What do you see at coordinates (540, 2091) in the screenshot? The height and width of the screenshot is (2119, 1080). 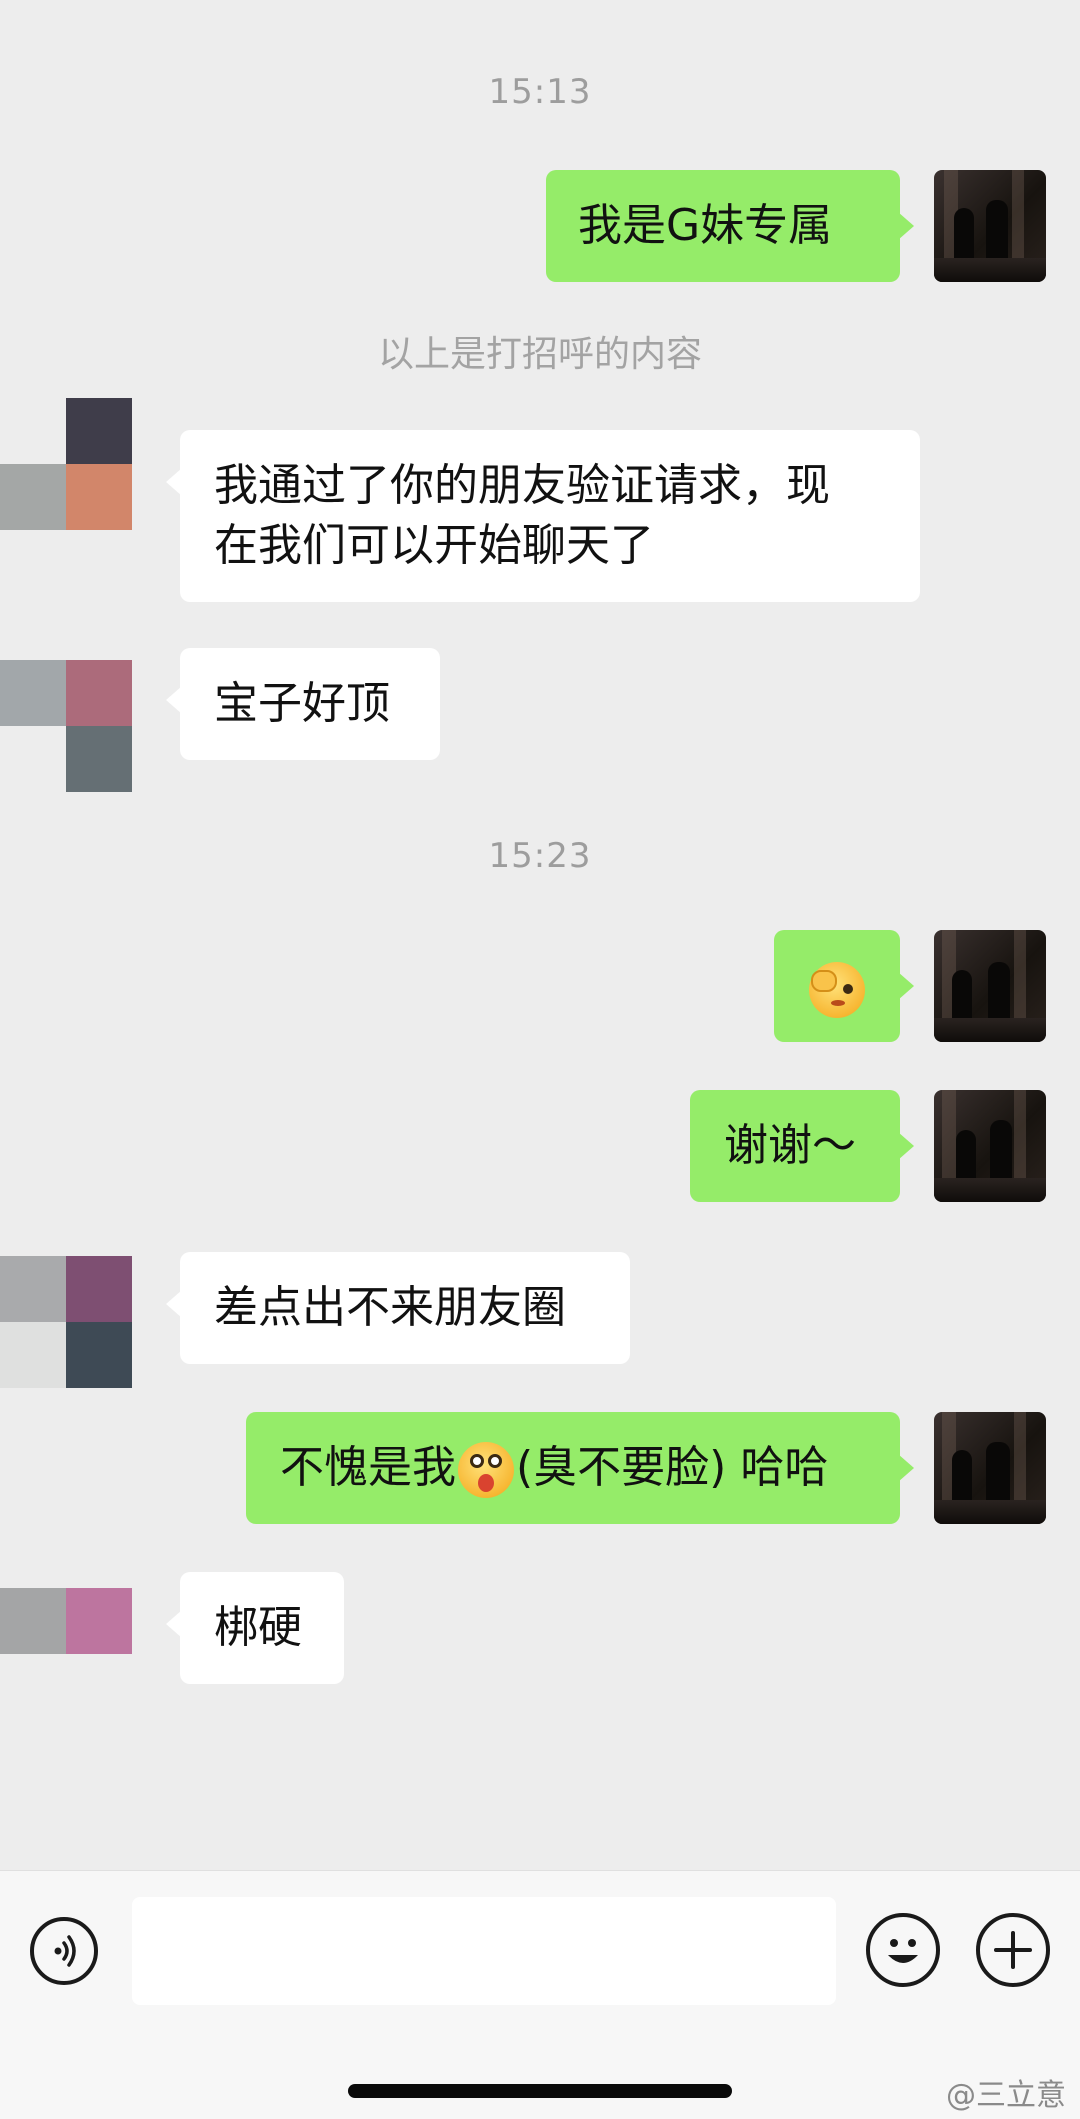 I see `home-indicator` at bounding box center [540, 2091].